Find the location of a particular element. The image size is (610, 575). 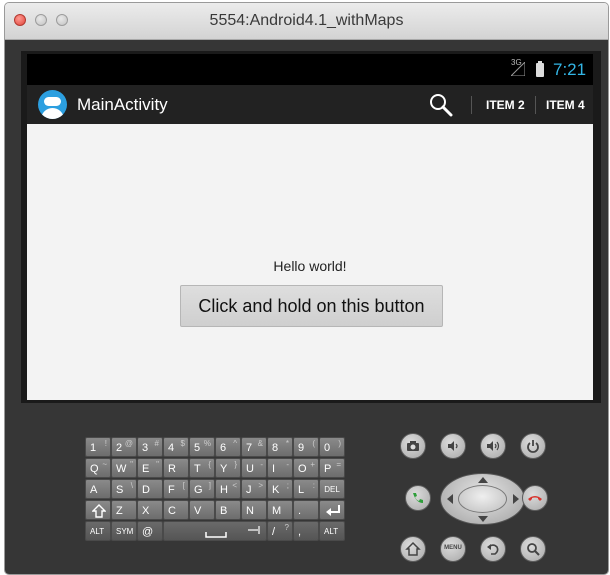

volume-up-icon is located at coordinates (493, 446).